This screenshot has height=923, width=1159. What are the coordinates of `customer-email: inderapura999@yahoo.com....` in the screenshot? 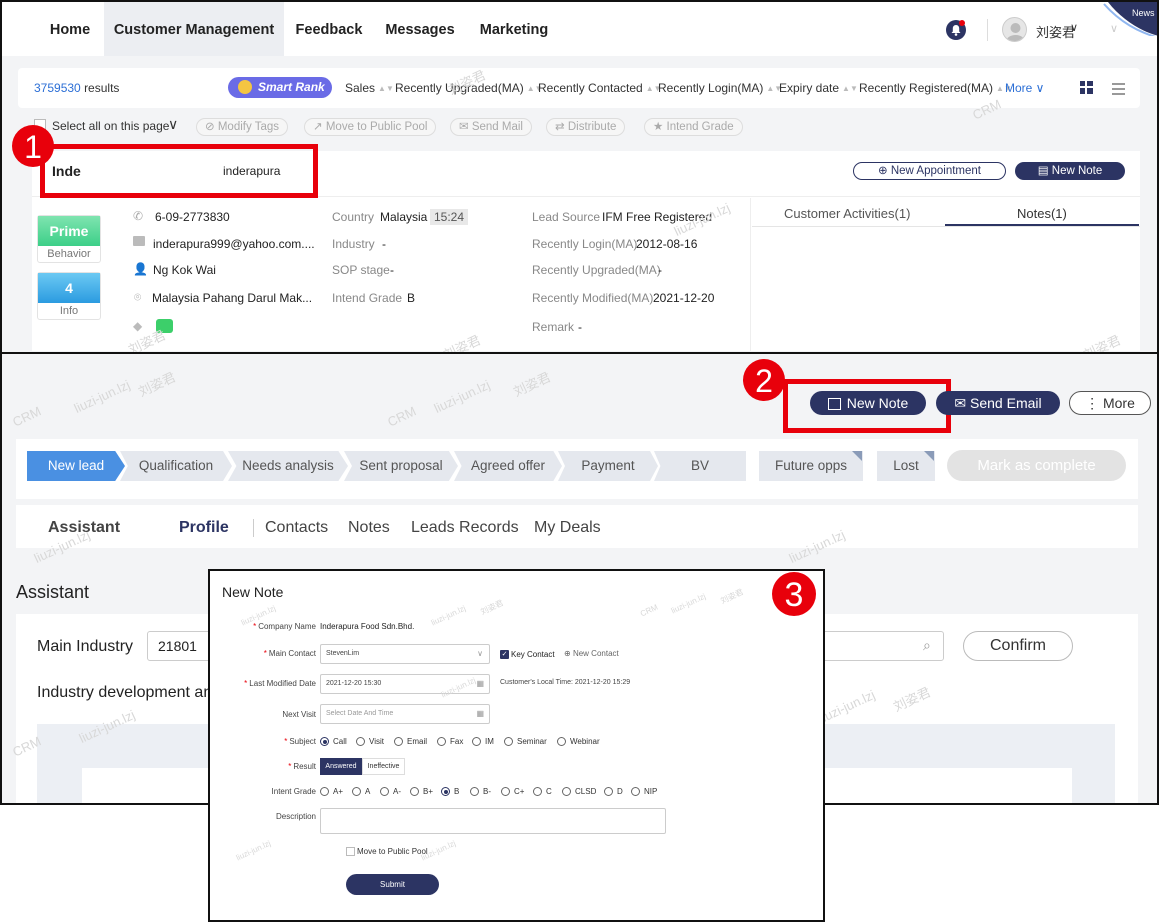 It's located at (234, 244).